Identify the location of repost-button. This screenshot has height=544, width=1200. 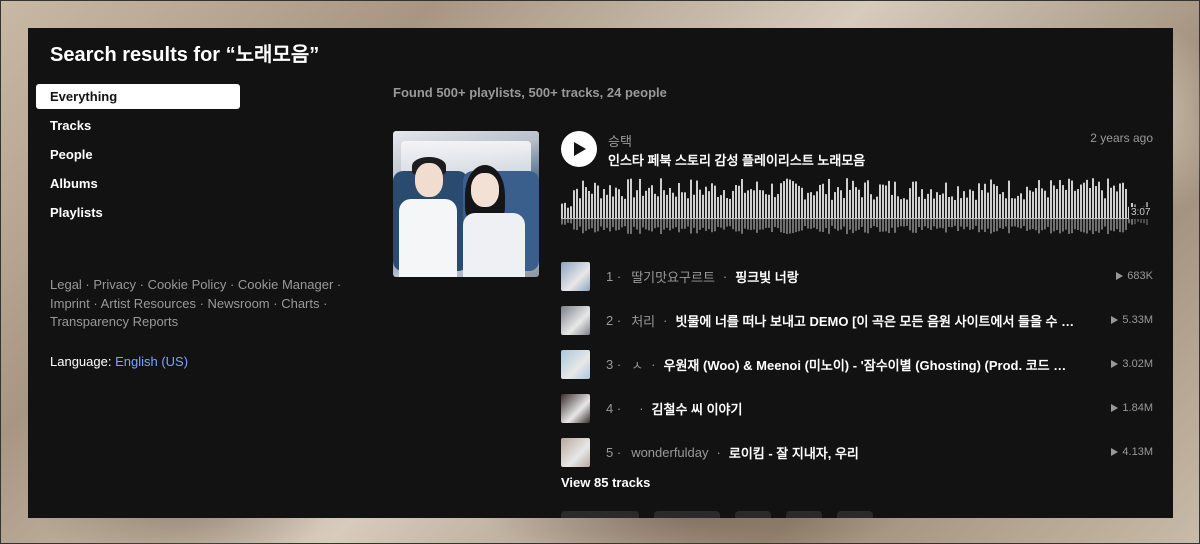
(687, 514).